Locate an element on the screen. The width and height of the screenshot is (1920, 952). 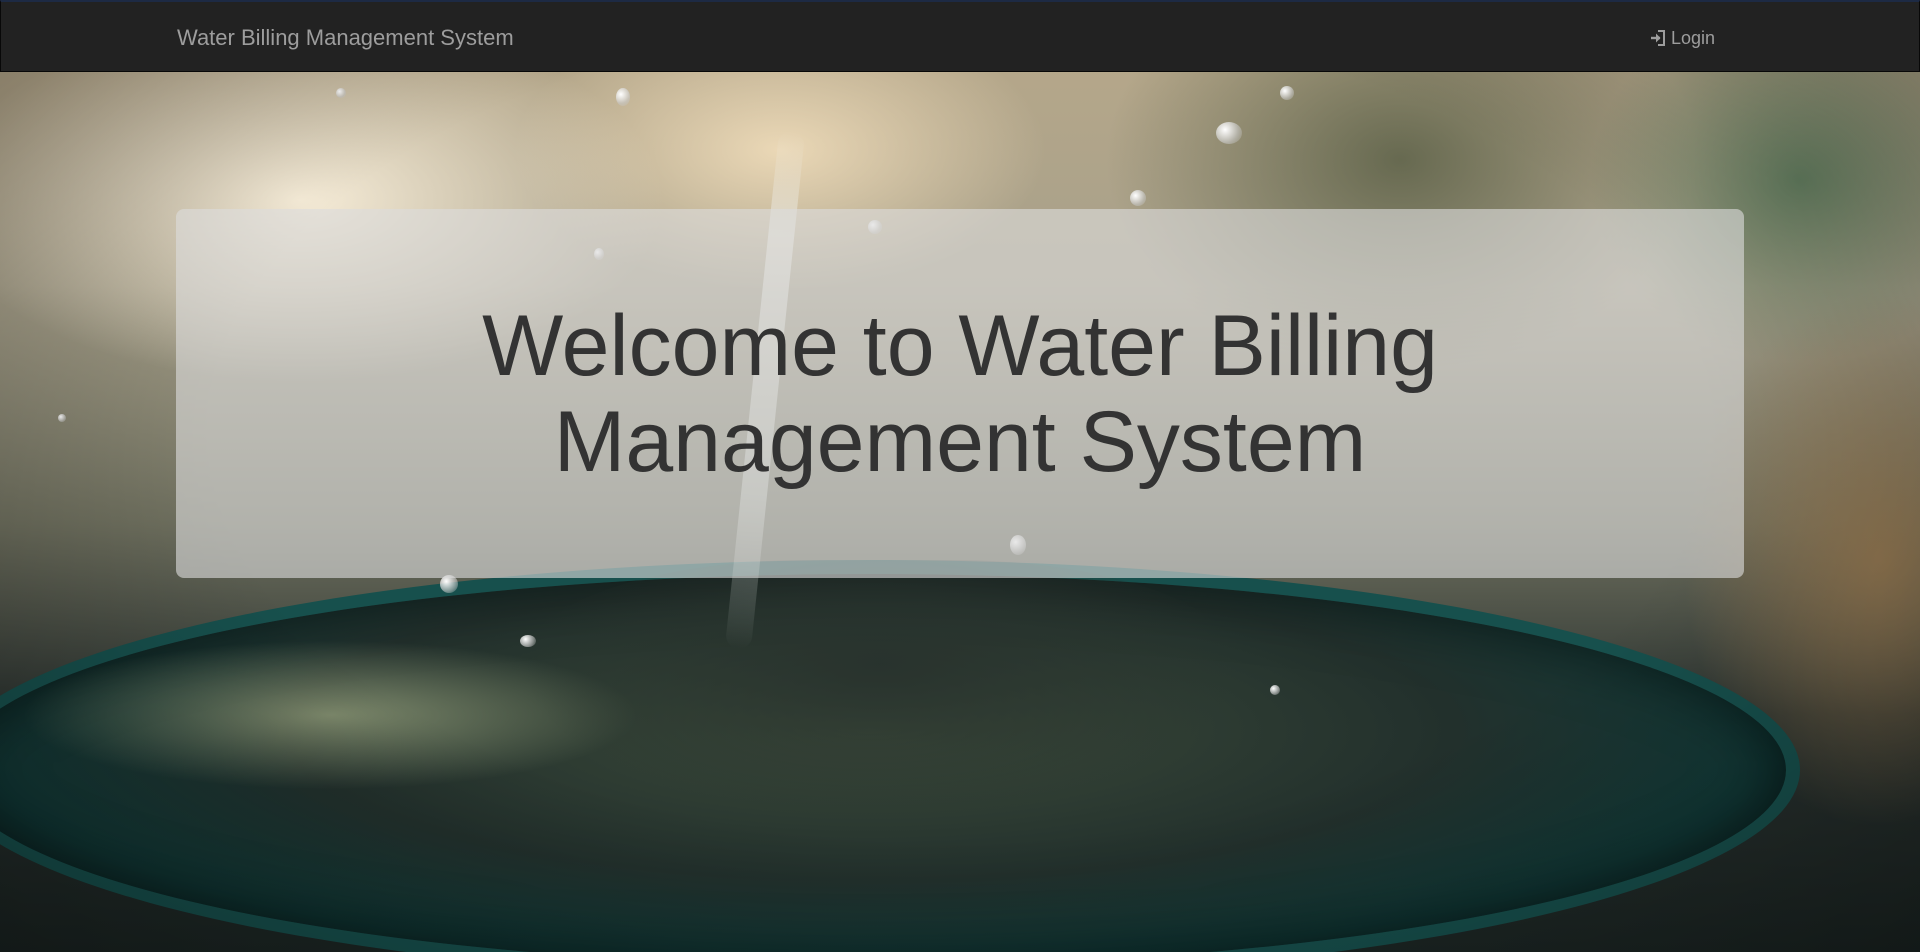
log-in-icon is located at coordinates (1658, 38).